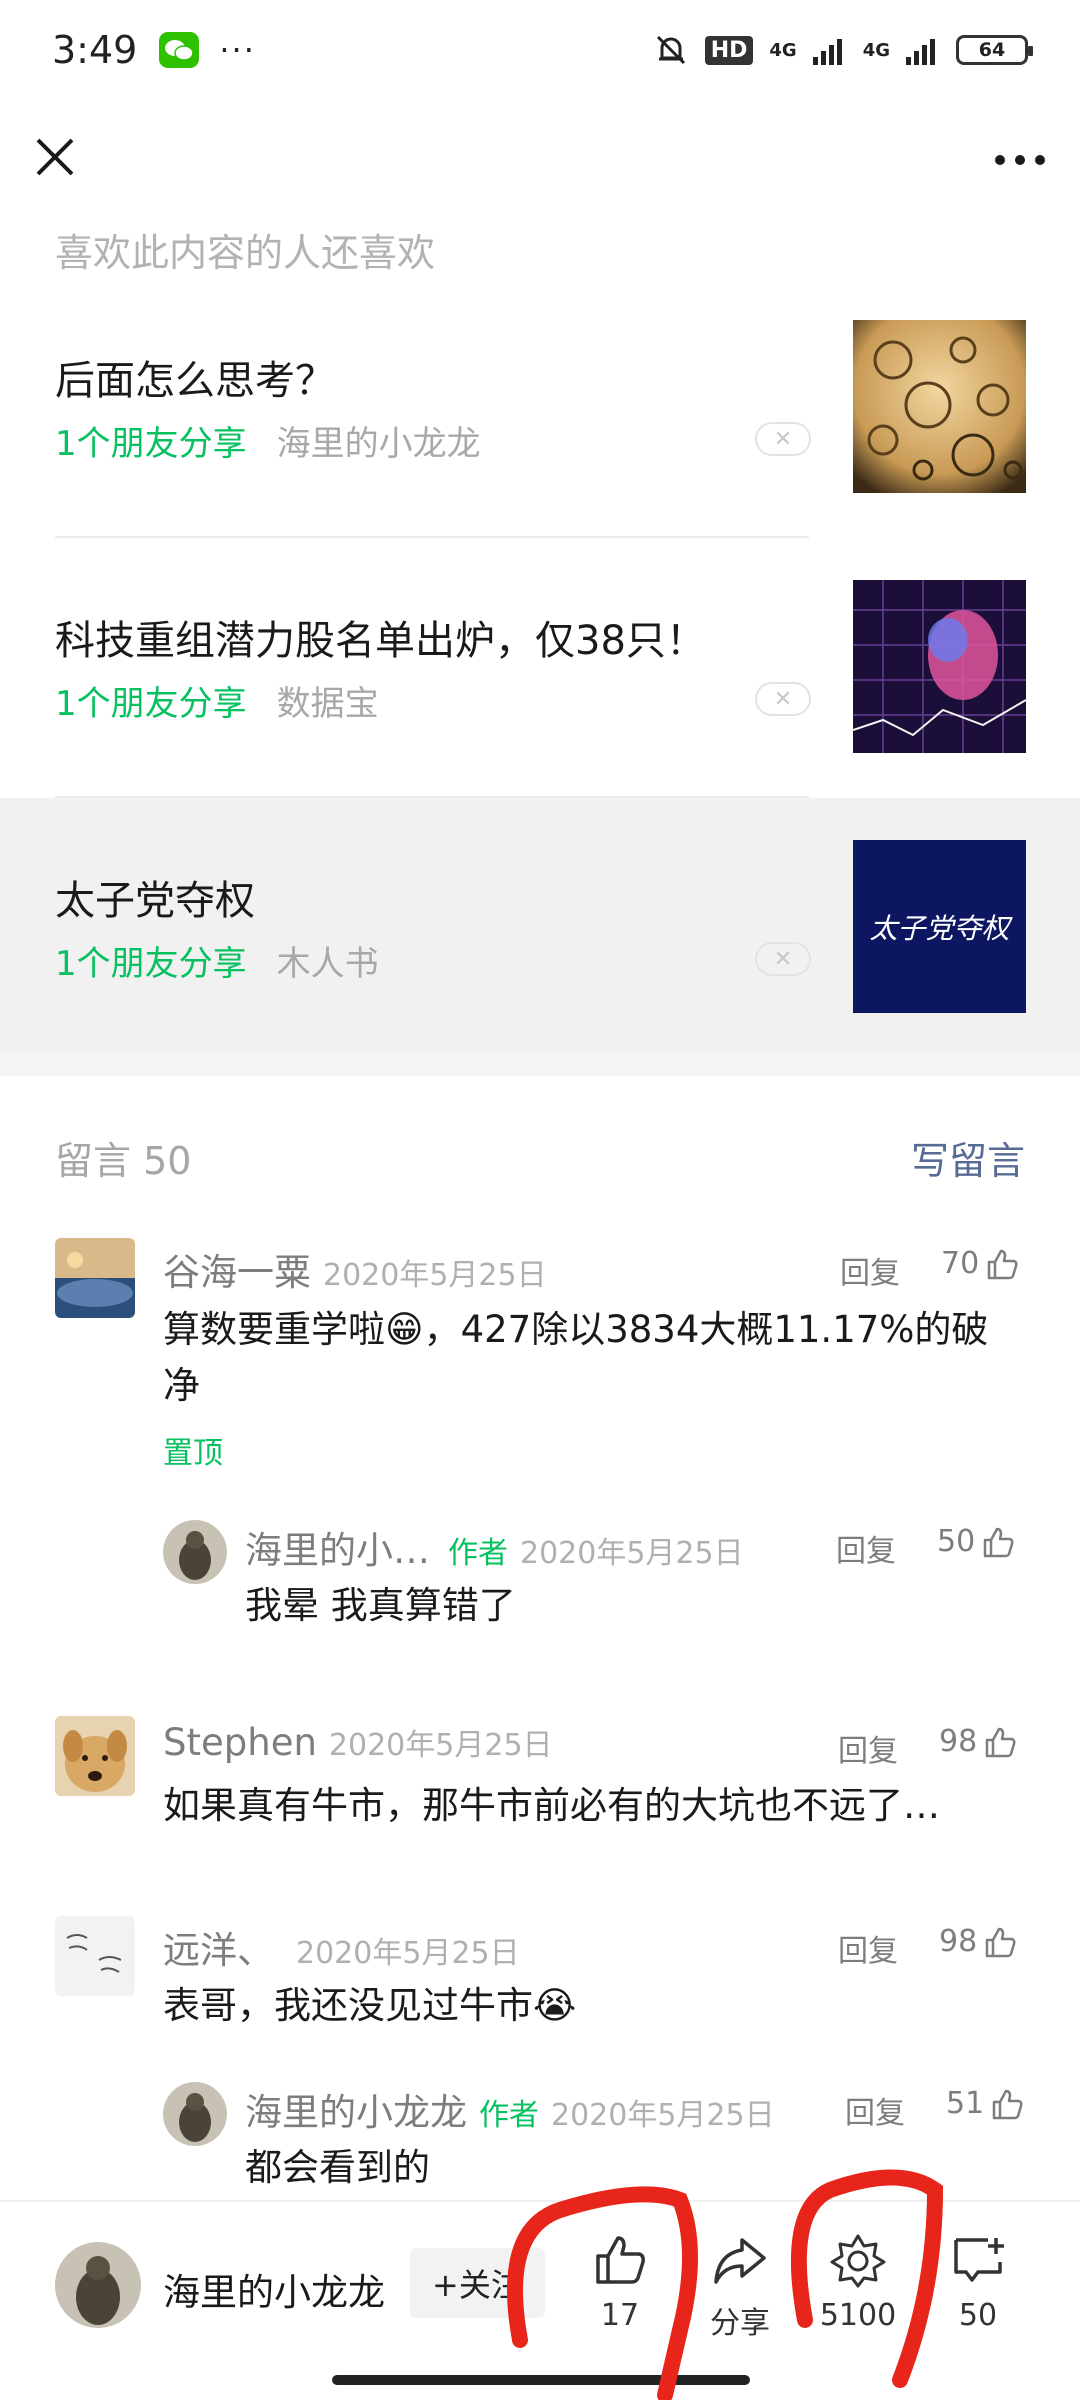 The image size is (1080, 2400). Describe the element at coordinates (740, 2287) in the screenshot. I see `share-action: 分享` at that location.